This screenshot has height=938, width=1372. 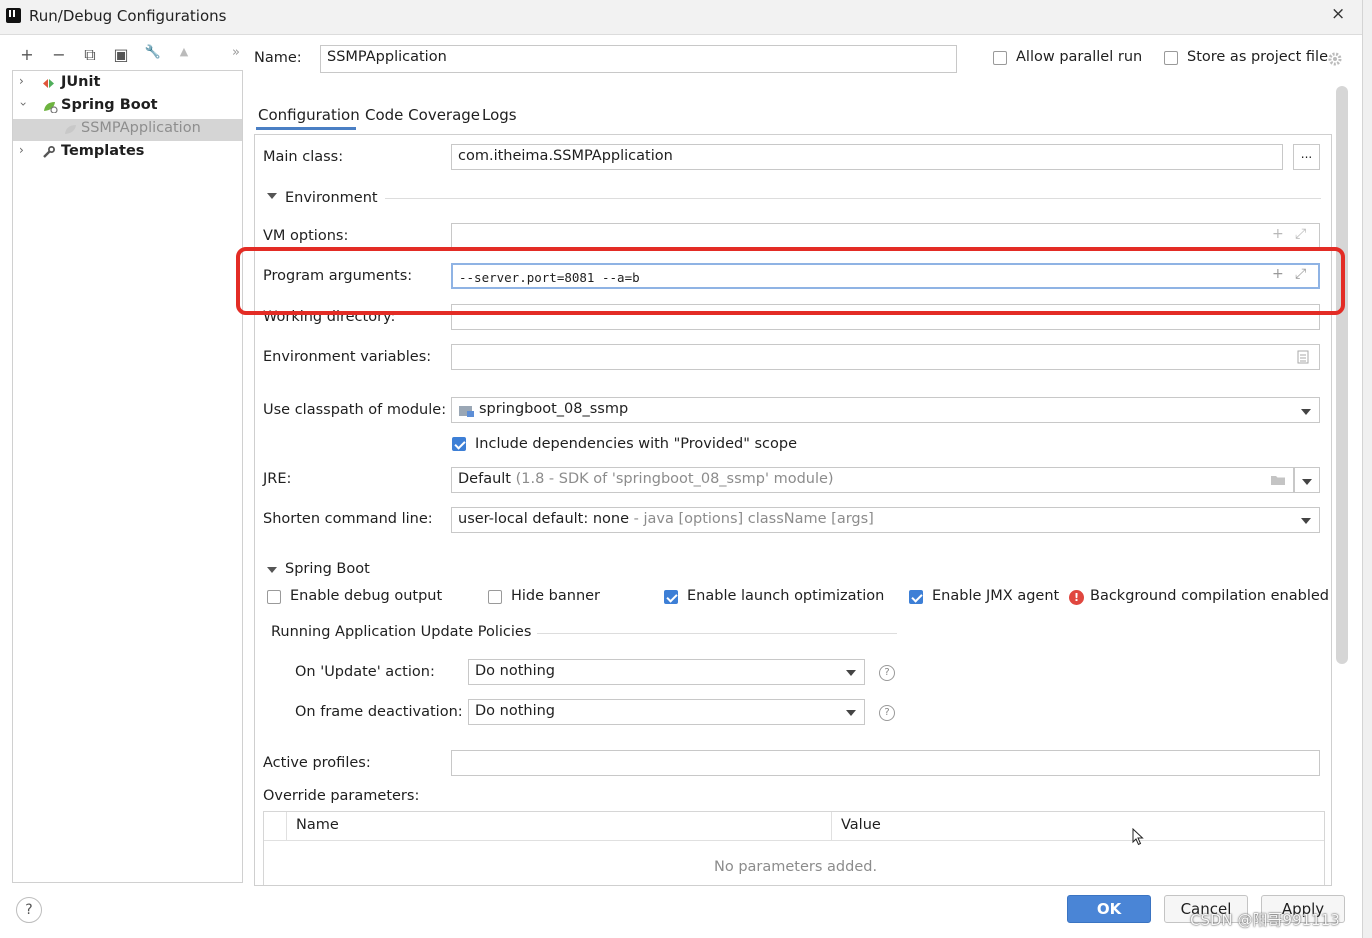 I want to click on help-button: ?, so click(x=29, y=910).